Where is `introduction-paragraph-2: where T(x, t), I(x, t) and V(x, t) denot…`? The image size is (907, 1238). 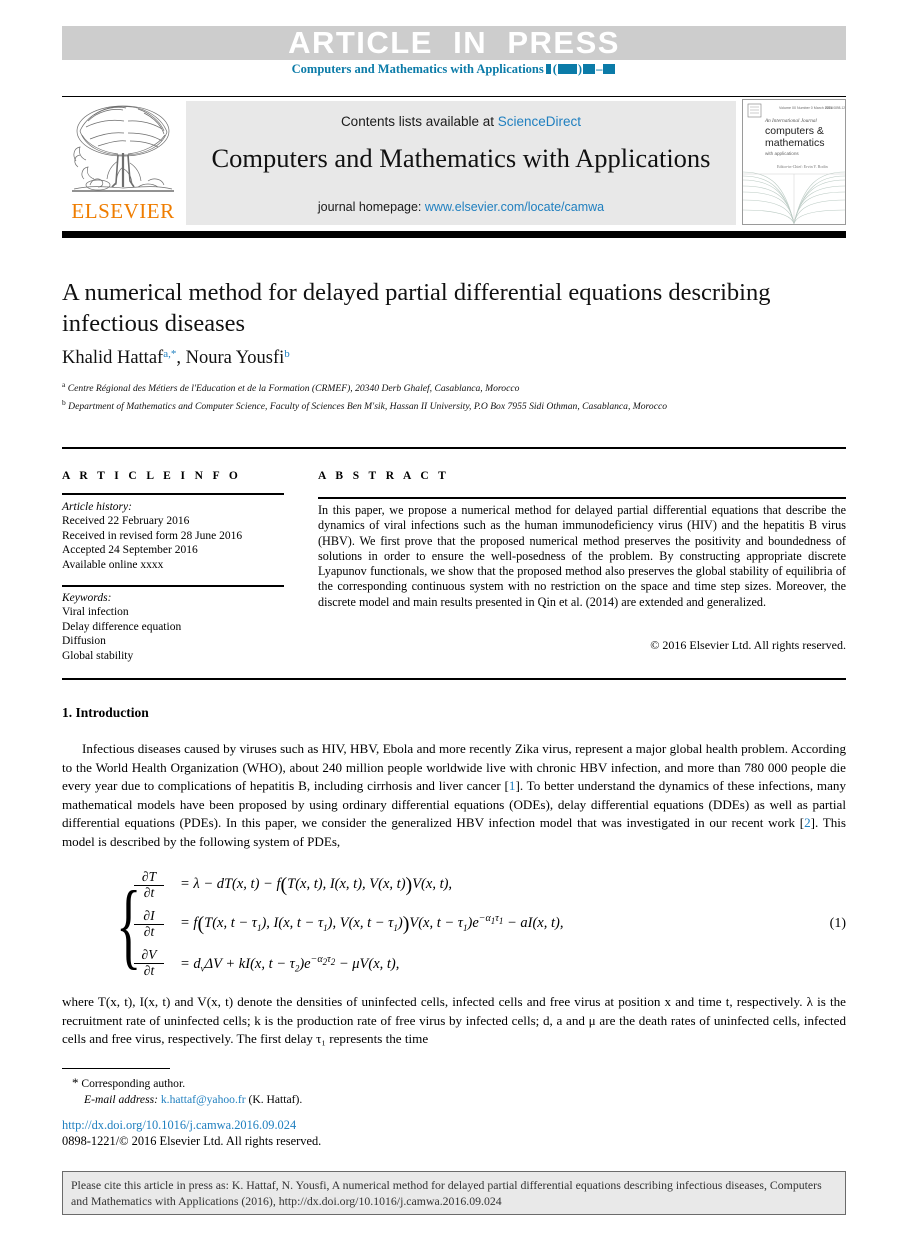
introduction-paragraph-2: where T(x, t), I(x, t) and V(x, t) denot… is located at coordinates (454, 1020).